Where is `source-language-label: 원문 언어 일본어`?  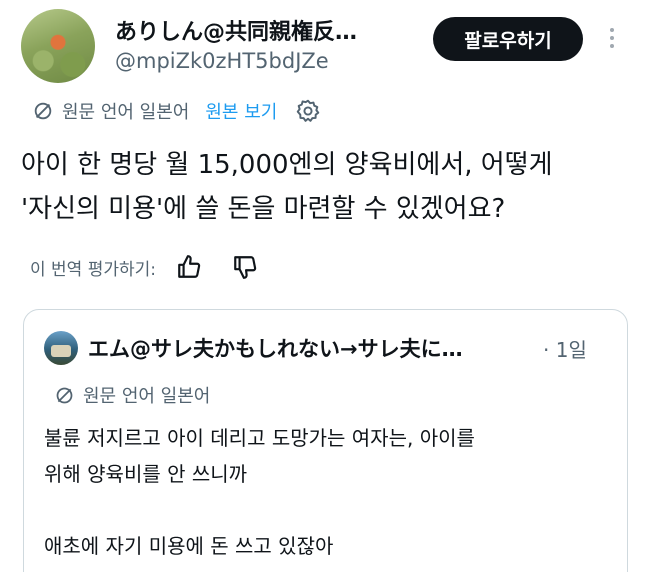
source-language-label: 원문 언어 일본어 is located at coordinates (126, 112).